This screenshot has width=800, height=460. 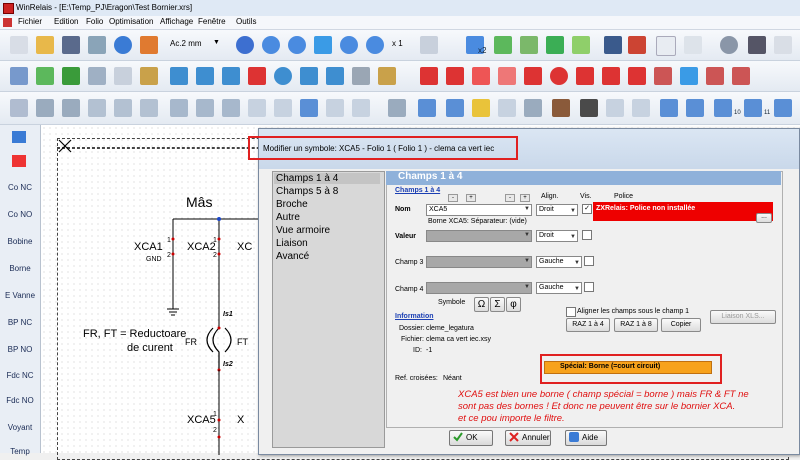 I want to click on symbol-phi-button: φ, so click(x=513, y=304).